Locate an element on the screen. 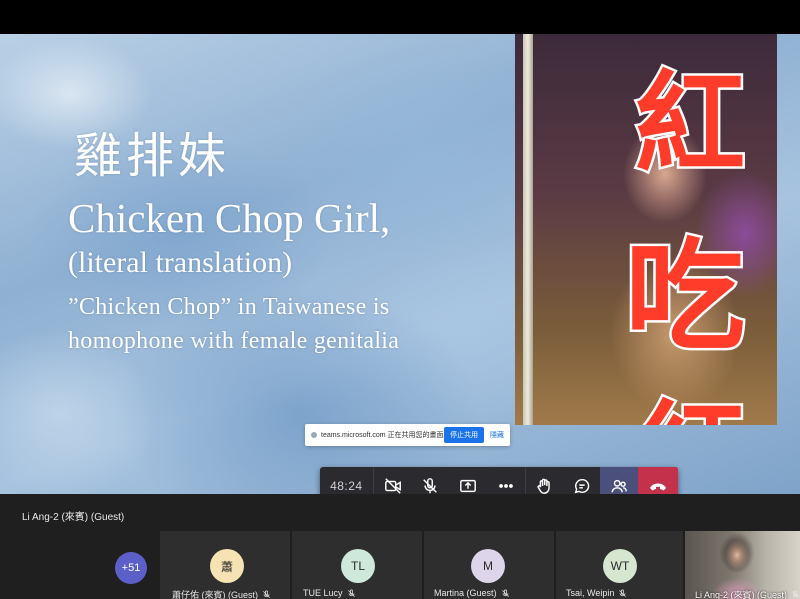  participant-name-label: Martina (Guest) is located at coordinates (465, 593).